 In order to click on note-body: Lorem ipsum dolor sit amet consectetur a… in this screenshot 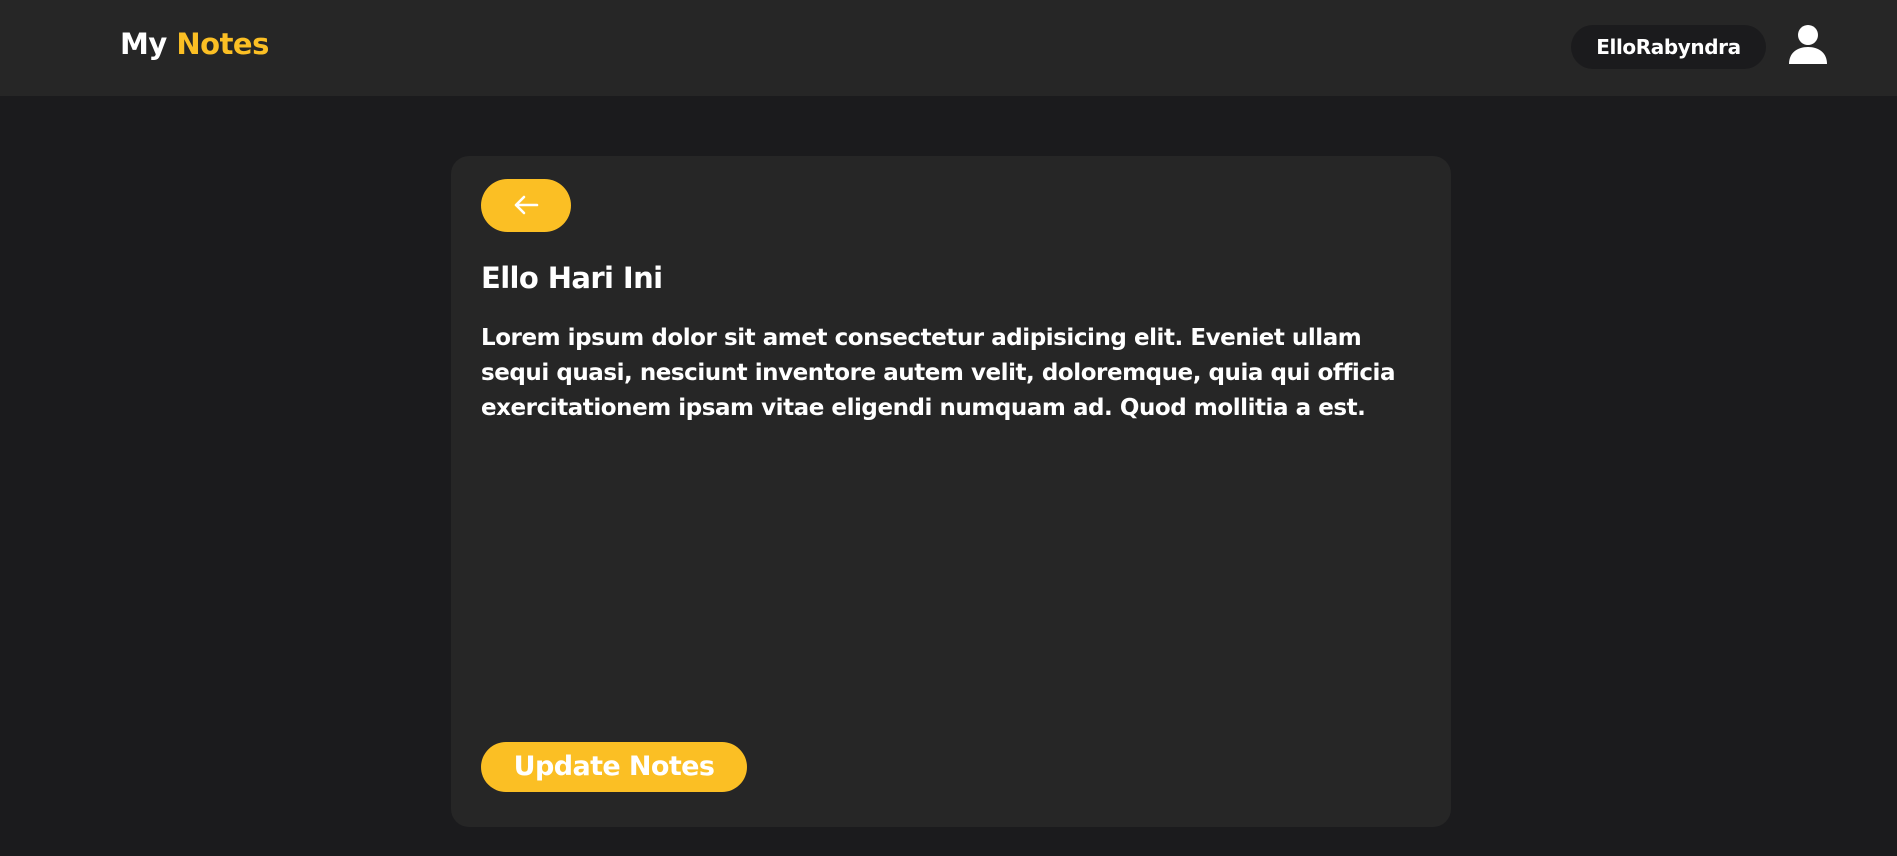, I will do `click(938, 373)`.